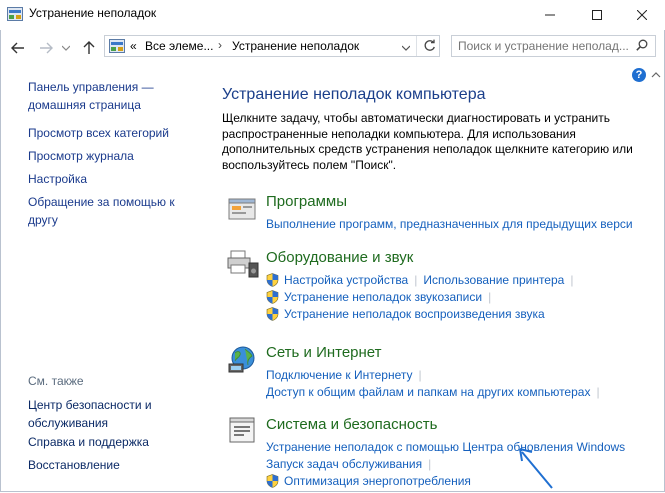  I want to click on recording-troubleshoot-link: Устранение неполадок звукозаписи, so click(383, 297).